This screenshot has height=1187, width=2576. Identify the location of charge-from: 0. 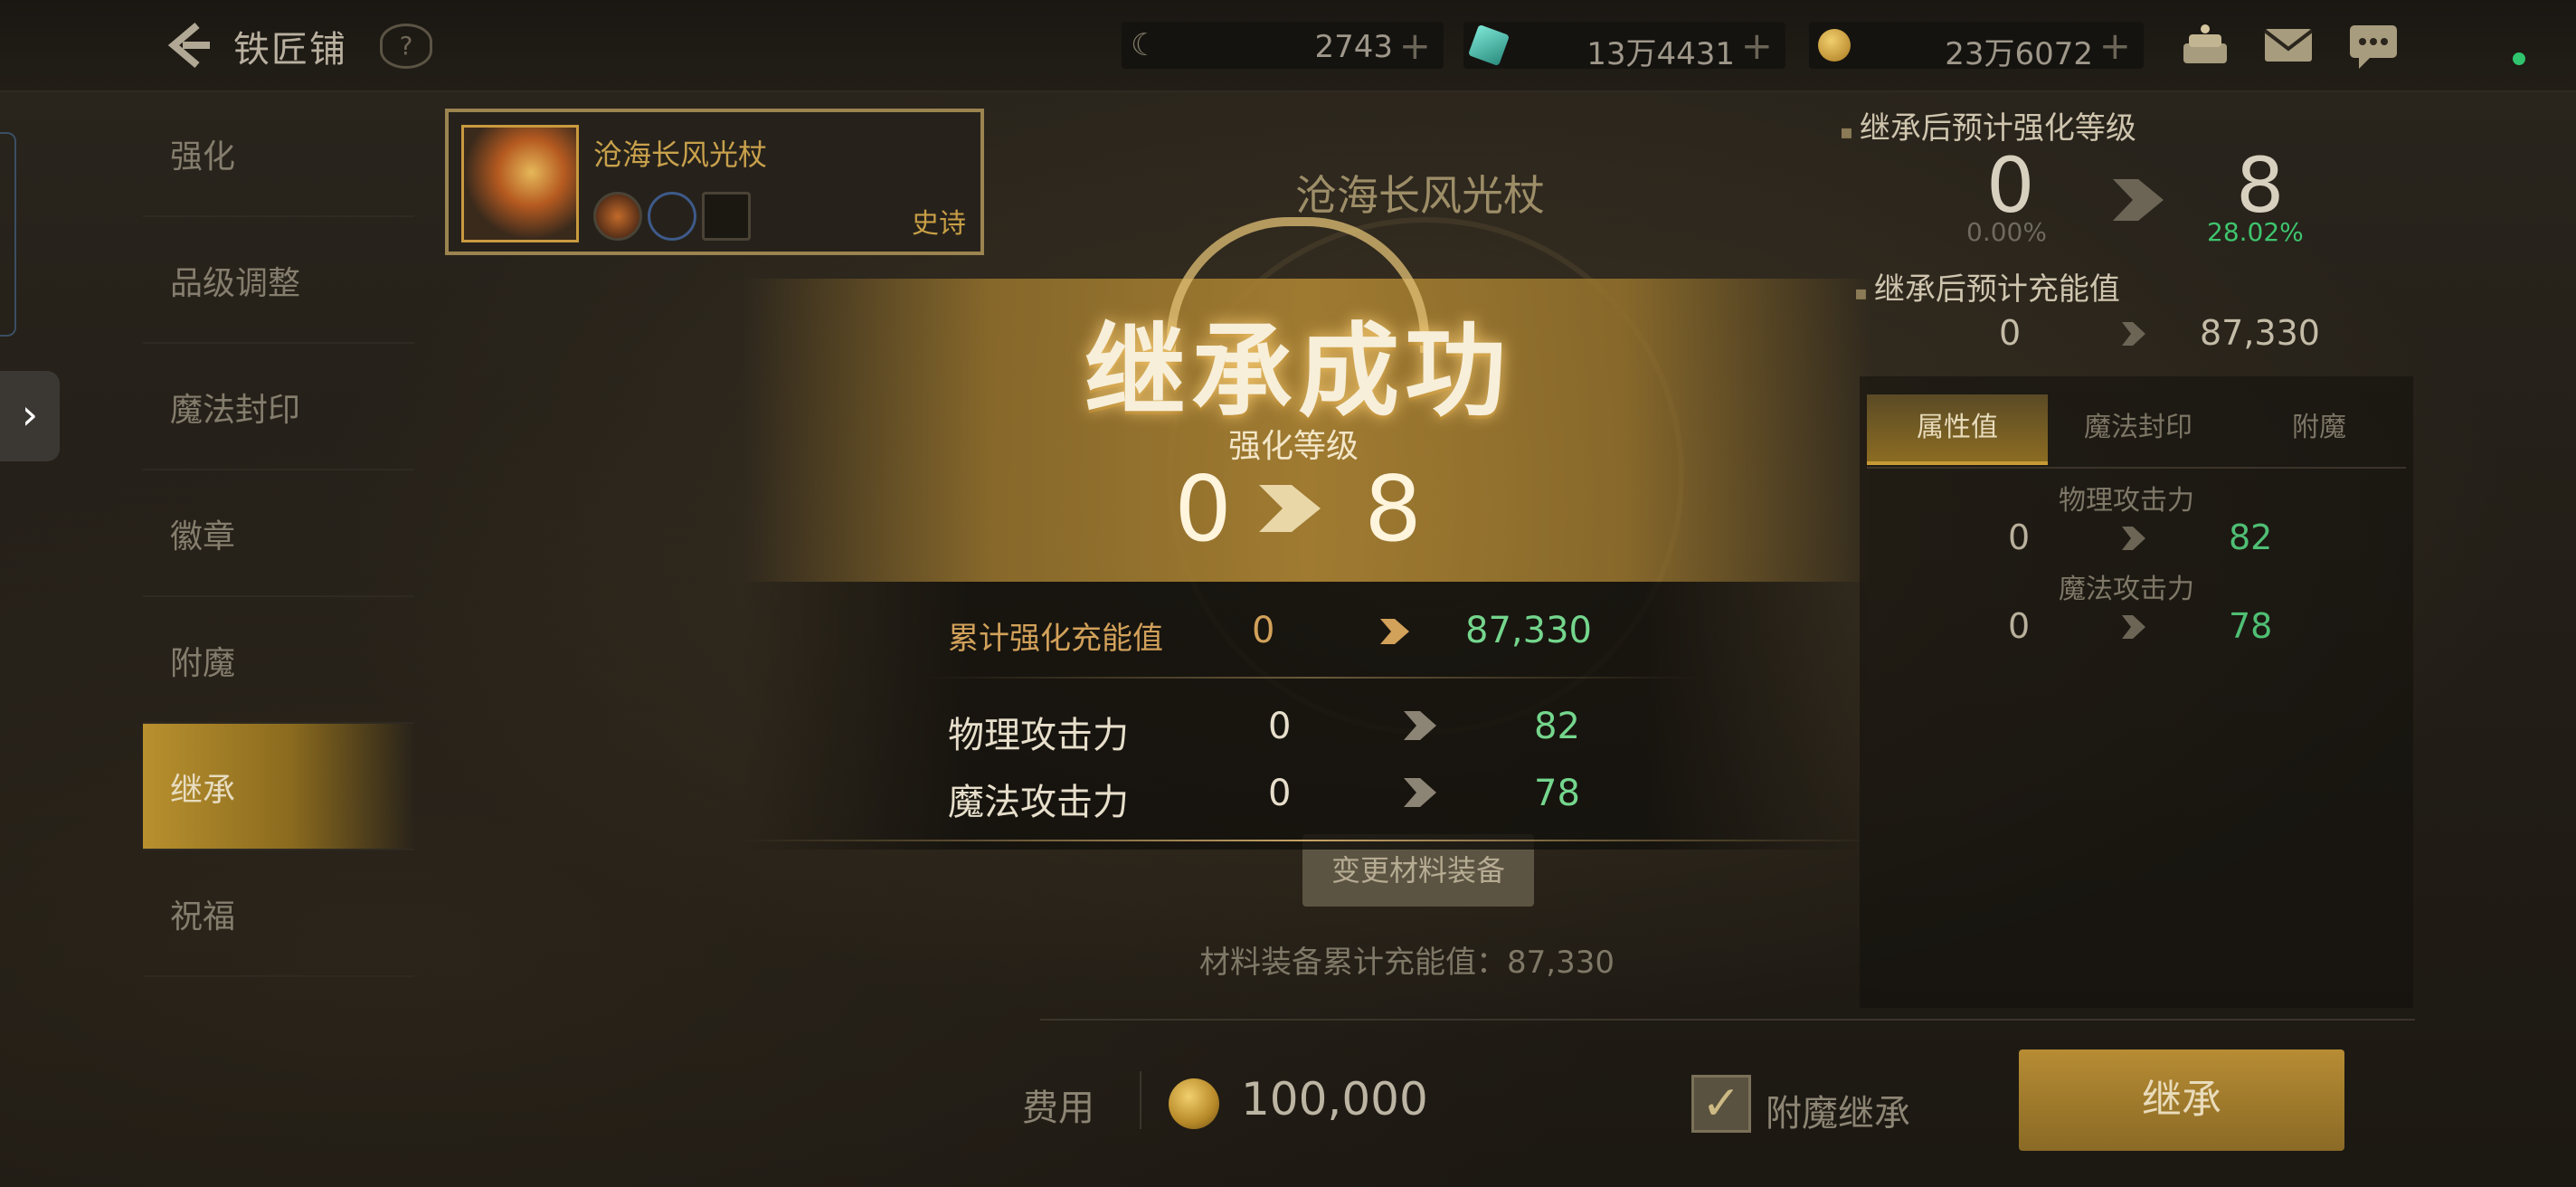
(2010, 333).